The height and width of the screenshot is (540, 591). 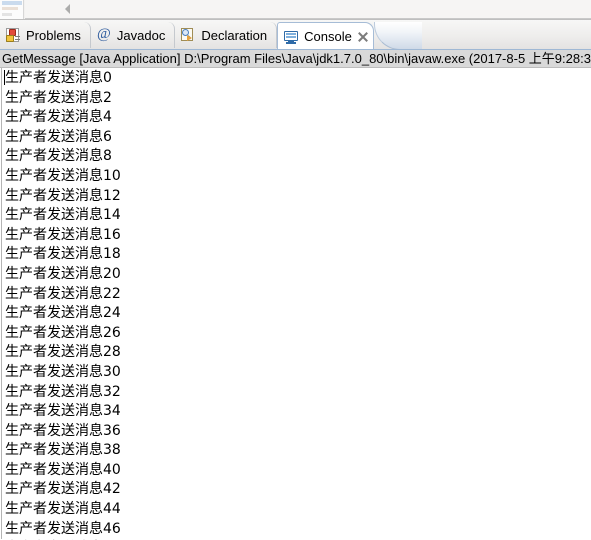 What do you see at coordinates (397, 36) in the screenshot?
I see `tab-bar-curved-tail` at bounding box center [397, 36].